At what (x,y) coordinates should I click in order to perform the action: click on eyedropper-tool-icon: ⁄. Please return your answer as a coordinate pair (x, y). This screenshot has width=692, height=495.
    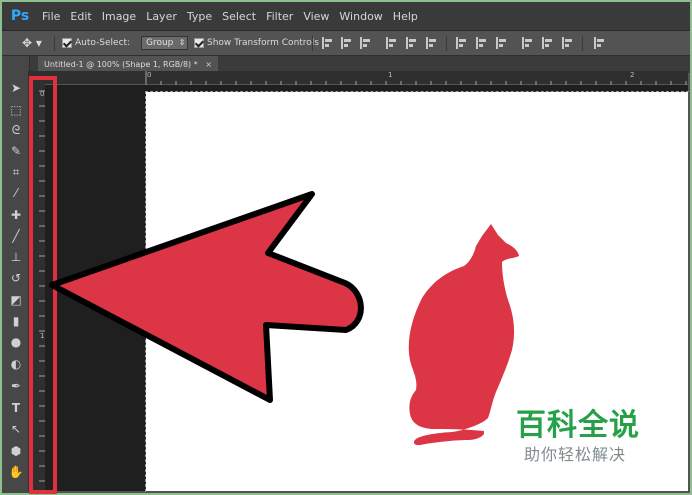
    Looking at the image, I should click on (16, 193).